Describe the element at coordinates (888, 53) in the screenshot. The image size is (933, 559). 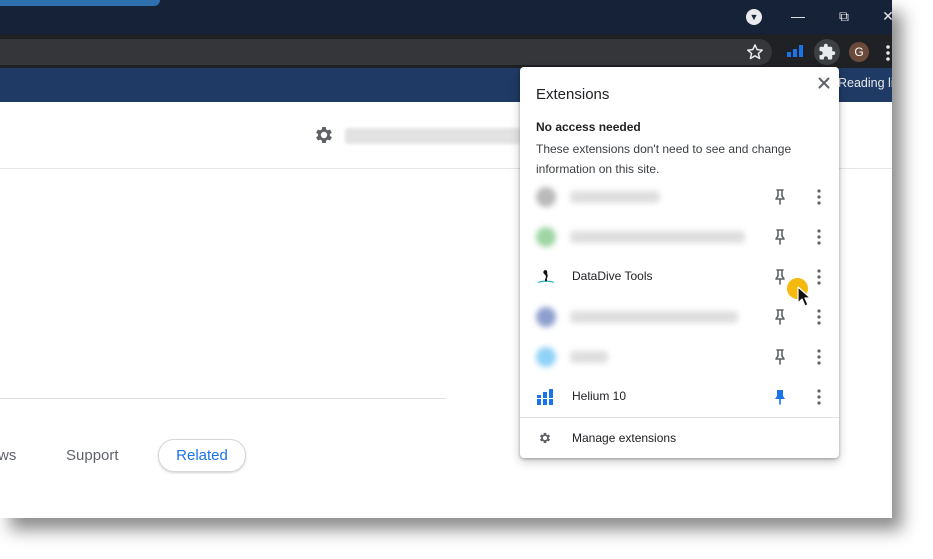
I see `kebab-icon` at that location.